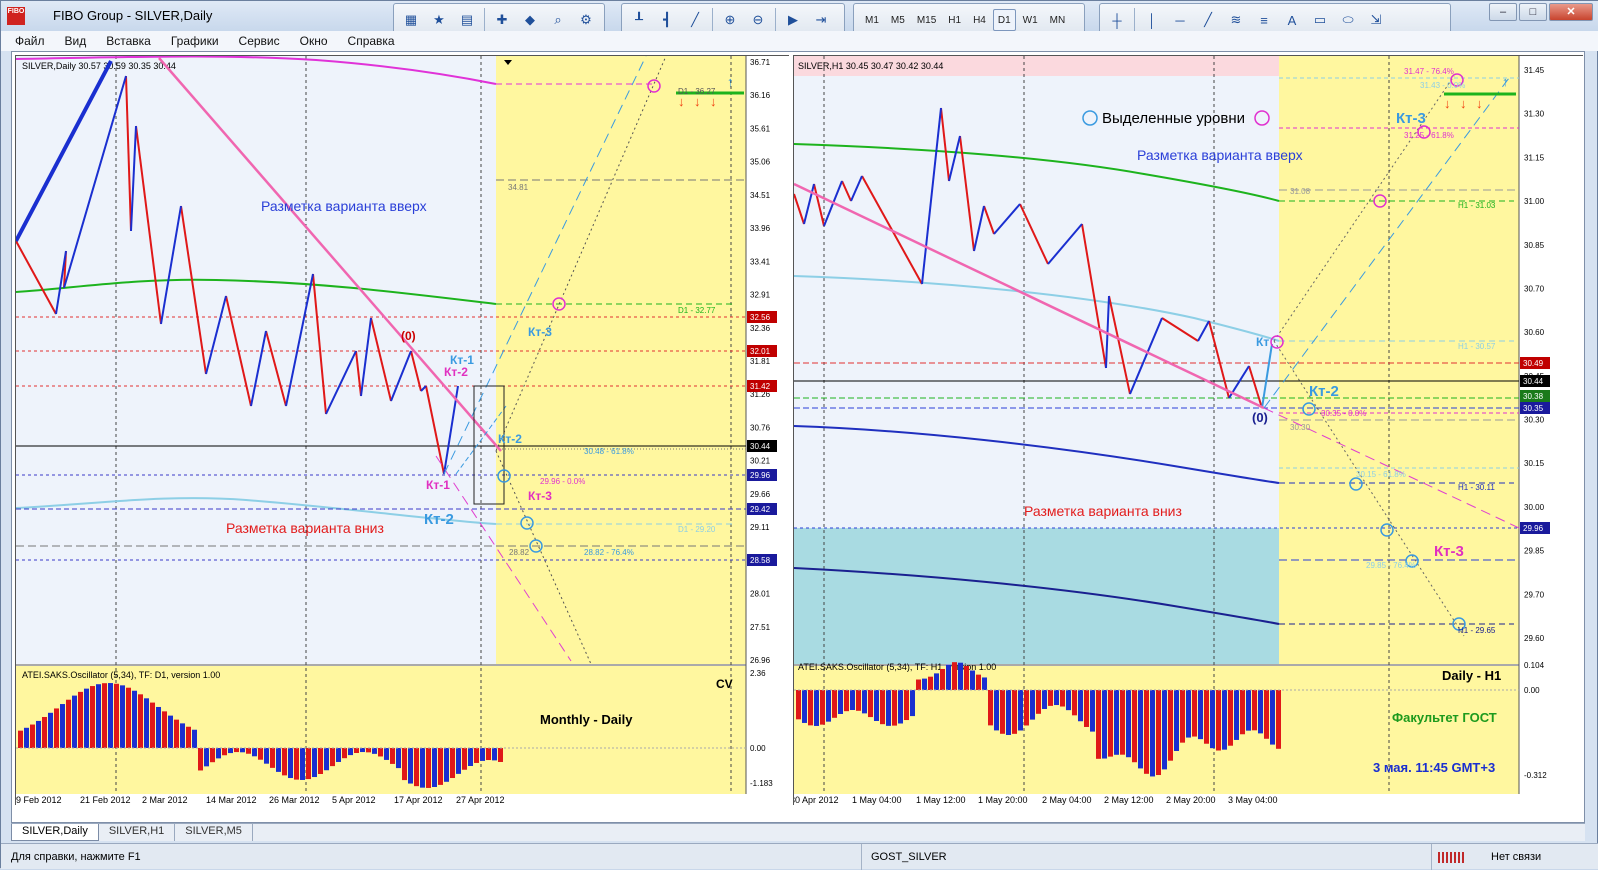 The height and width of the screenshot is (870, 1598). I want to click on status-divider, so click(861, 857).